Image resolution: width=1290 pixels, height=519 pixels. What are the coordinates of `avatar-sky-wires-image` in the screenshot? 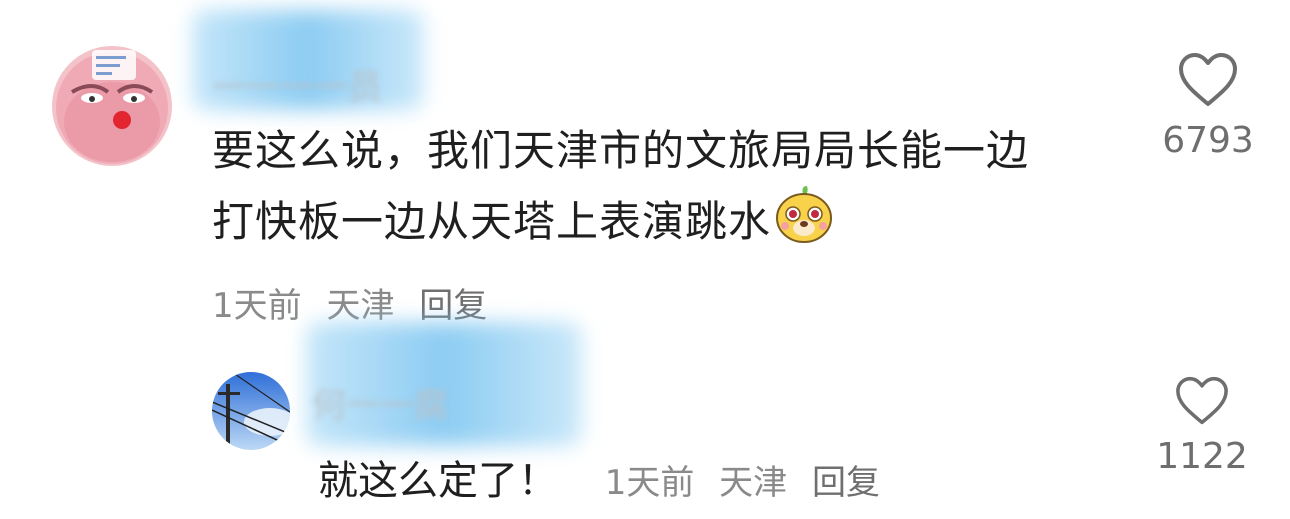 It's located at (251, 411).